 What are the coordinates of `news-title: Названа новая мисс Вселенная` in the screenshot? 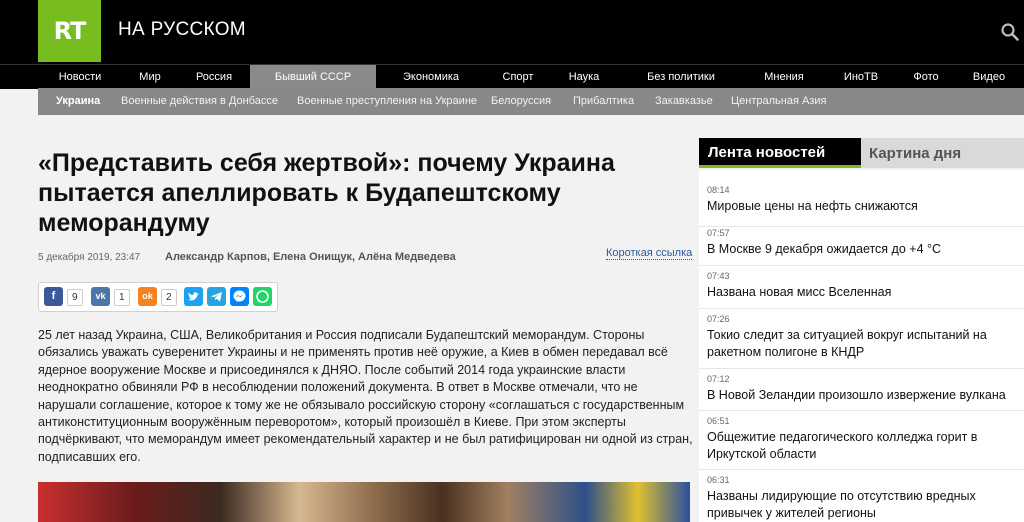 It's located at (861, 292).